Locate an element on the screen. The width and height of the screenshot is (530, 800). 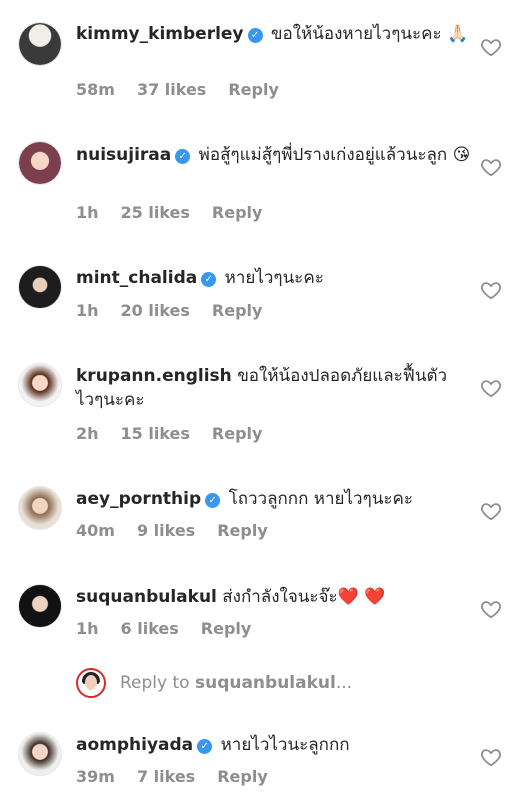
comment-text-block: suquanbulakul ส่งกำลังใจนะจ๊ะ❤️ ❤️ is located at coordinates (273, 597).